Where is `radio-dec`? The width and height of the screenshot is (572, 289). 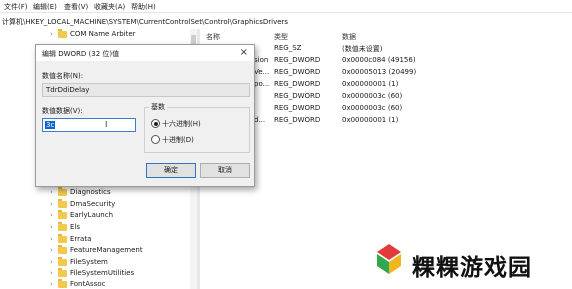
radio-dec is located at coordinates (155, 139).